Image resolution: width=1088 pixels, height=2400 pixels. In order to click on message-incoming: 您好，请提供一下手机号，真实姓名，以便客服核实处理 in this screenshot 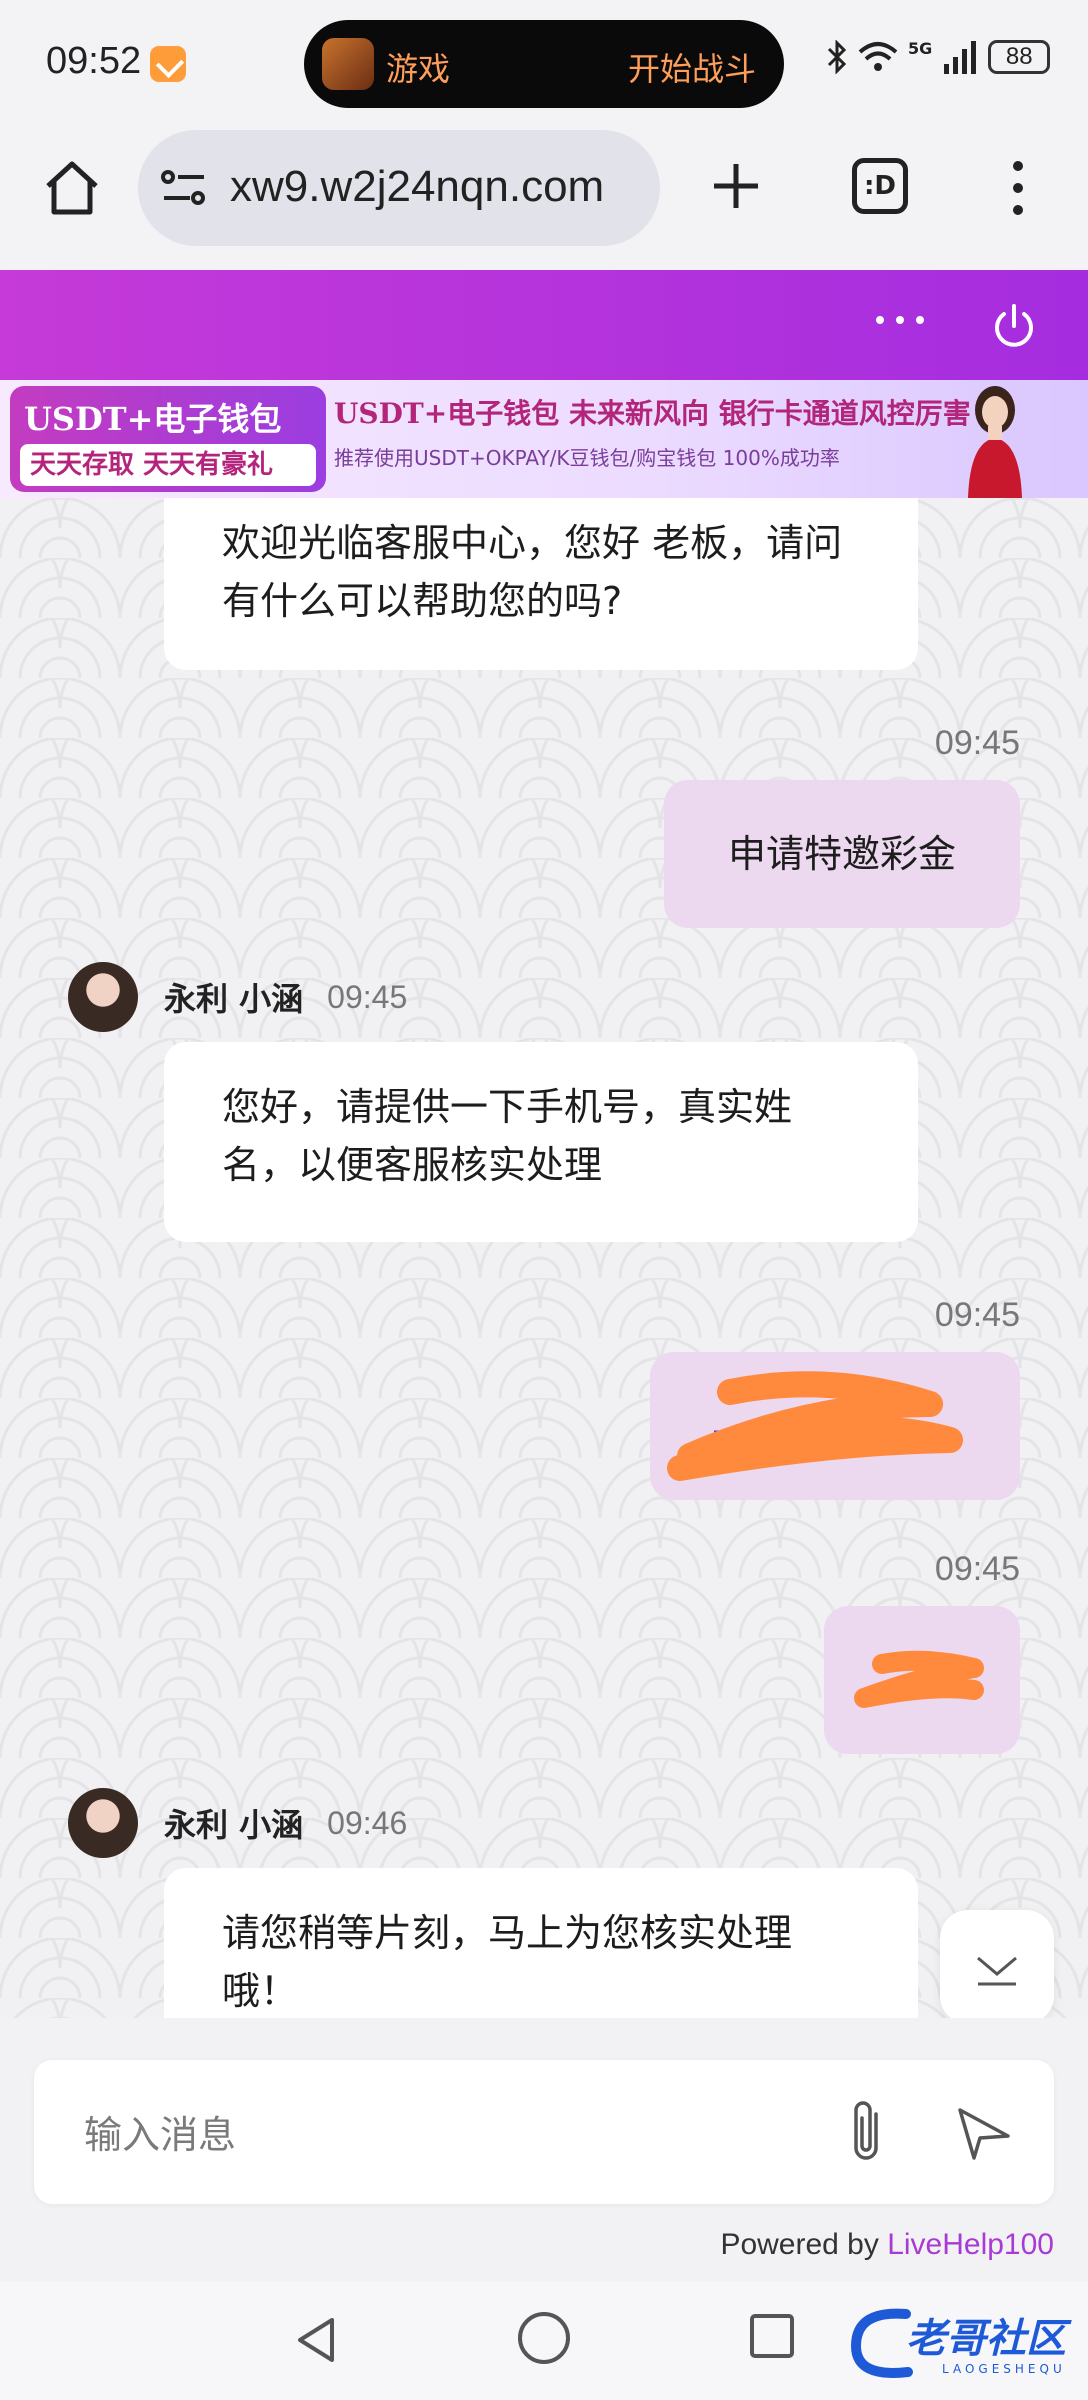, I will do `click(541, 1142)`.